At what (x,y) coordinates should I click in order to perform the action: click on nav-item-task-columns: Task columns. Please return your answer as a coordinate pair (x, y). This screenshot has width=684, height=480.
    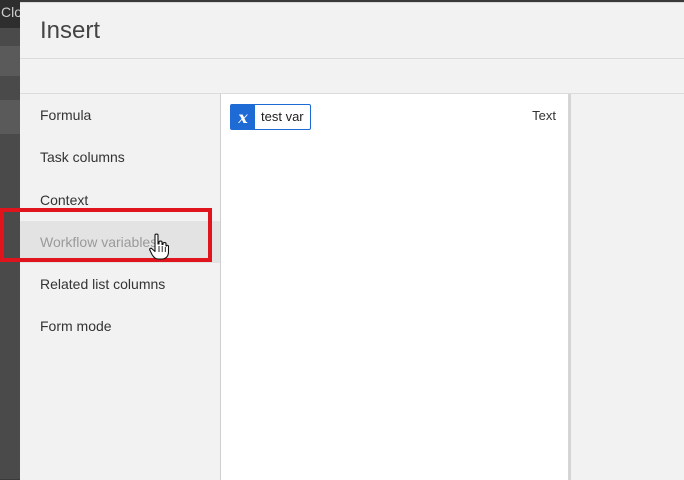
    Looking at the image, I should click on (120, 157).